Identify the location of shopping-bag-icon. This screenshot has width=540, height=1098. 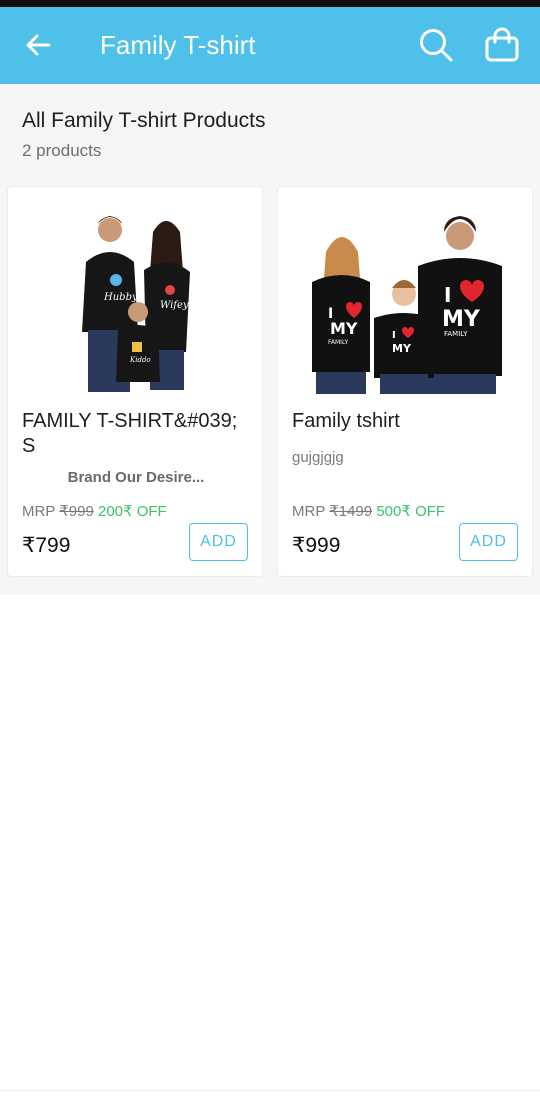
(502, 45).